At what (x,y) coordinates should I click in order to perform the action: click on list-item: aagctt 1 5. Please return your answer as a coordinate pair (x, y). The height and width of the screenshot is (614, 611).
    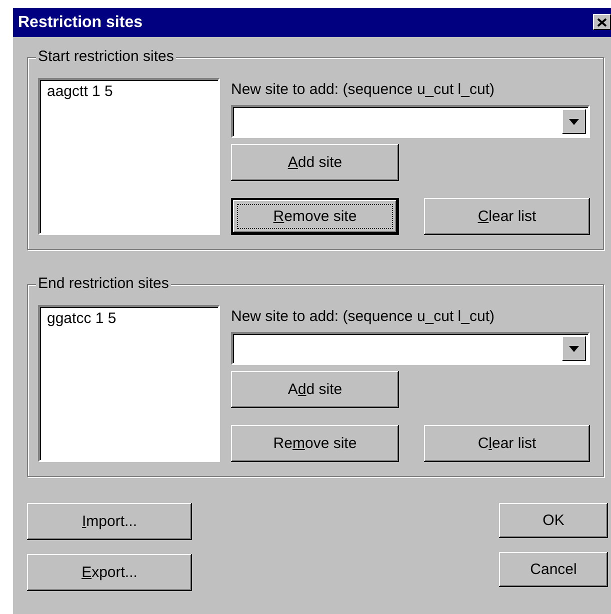
    Looking at the image, I should click on (129, 92).